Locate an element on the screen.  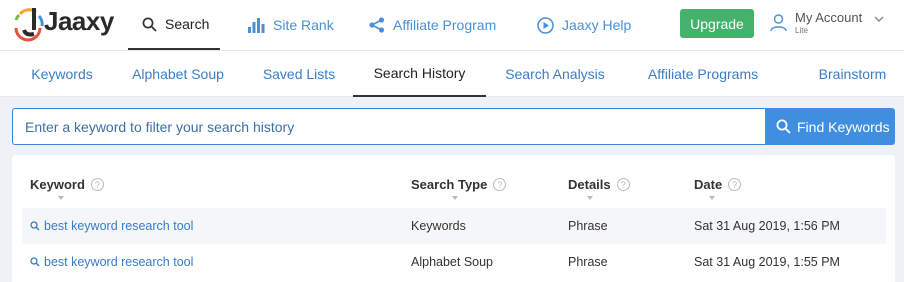
search-type-cell: Keywords is located at coordinates (438, 226).